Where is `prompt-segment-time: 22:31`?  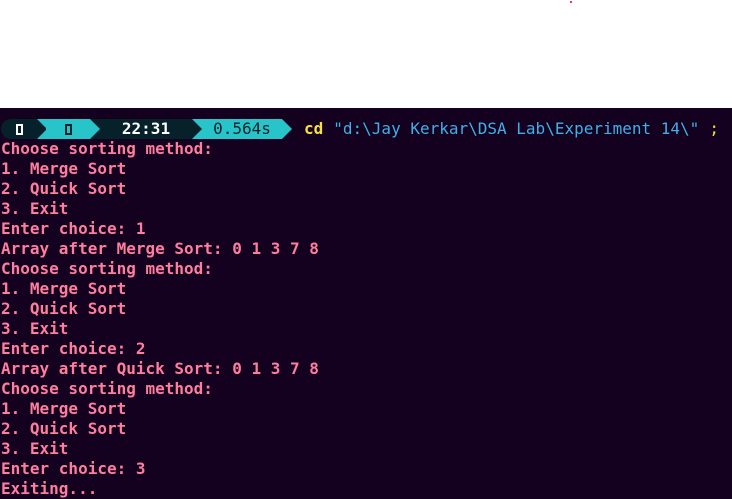
prompt-segment-time: 22:31 is located at coordinates (146, 129).